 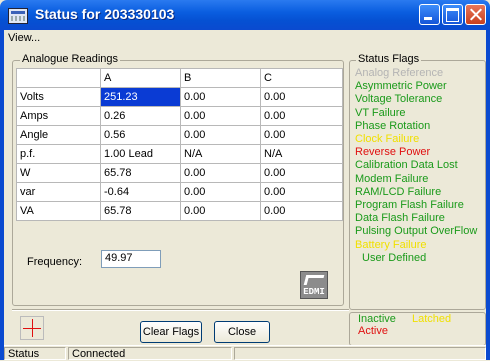 What do you see at coordinates (432, 319) in the screenshot?
I see `legend-latched: Latched` at bounding box center [432, 319].